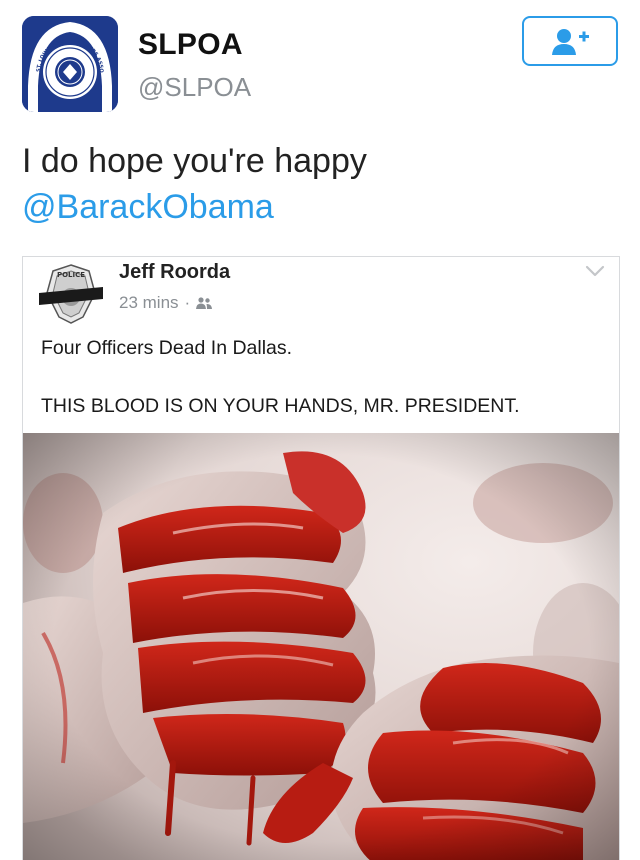 This screenshot has width=640, height=860. I want to click on post-author-avatar: POLICE, so click(71, 295).